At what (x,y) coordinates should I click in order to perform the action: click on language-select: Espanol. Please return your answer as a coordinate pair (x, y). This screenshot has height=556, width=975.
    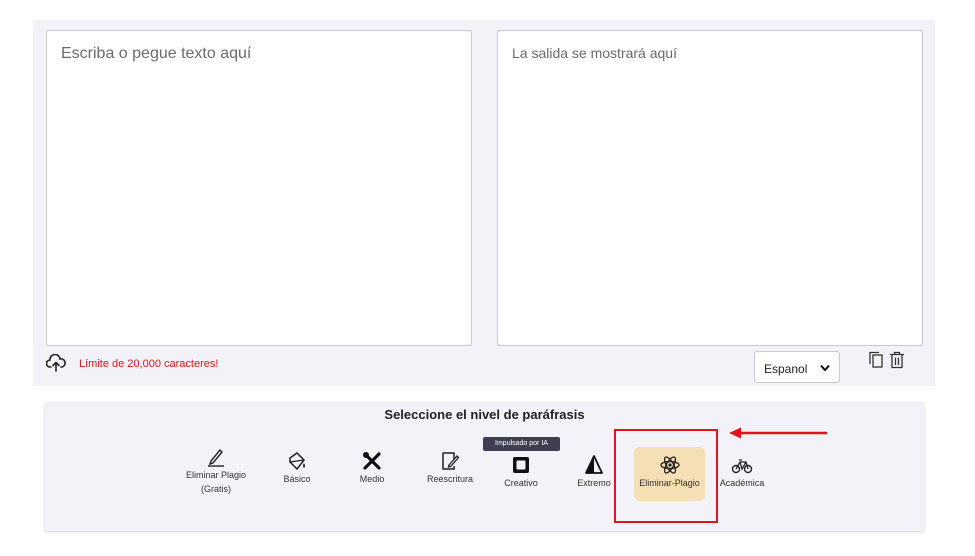
    Looking at the image, I should click on (797, 367).